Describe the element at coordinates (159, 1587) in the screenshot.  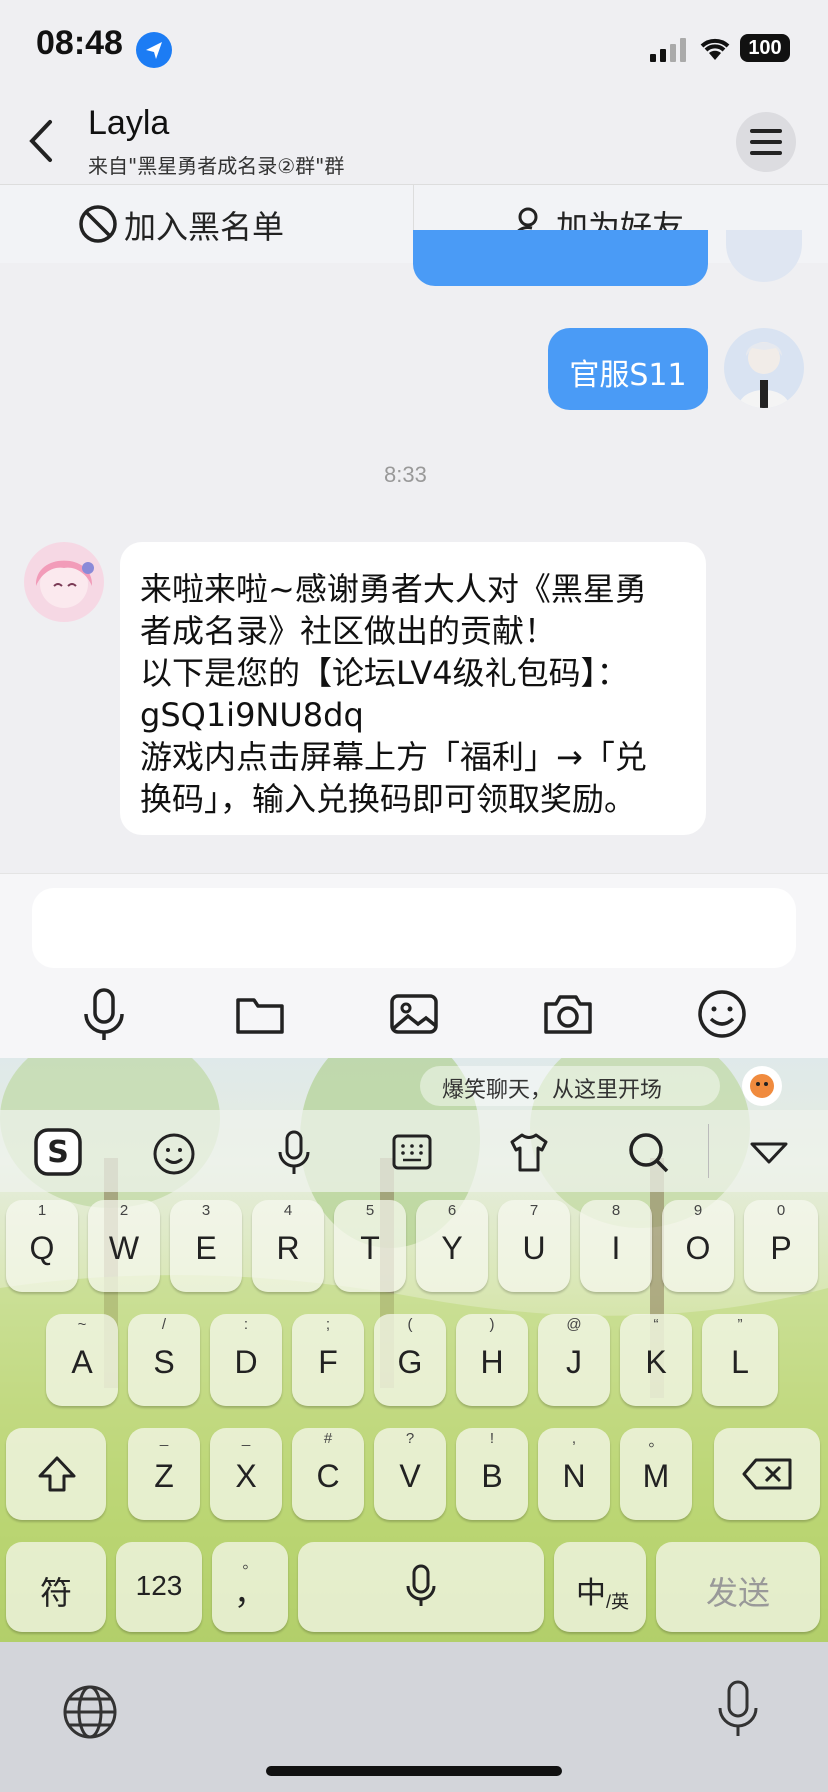
I see `numbers-key: 123` at that location.